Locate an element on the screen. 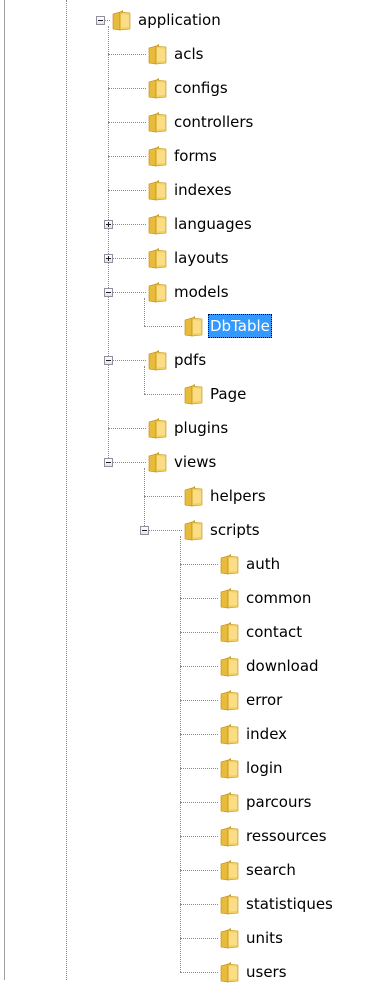 The image size is (382, 984). tree-node-languages: languages is located at coordinates (213, 224).